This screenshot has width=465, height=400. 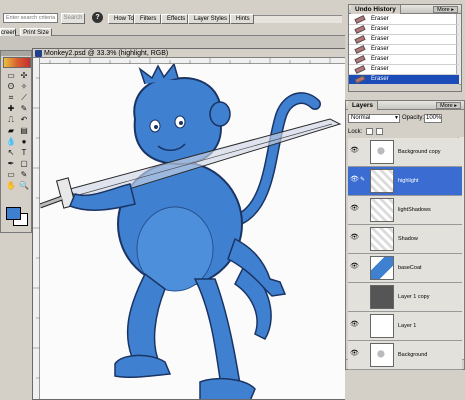 What do you see at coordinates (376, 9) in the screenshot?
I see `undo-history-tab: Undo History` at bounding box center [376, 9].